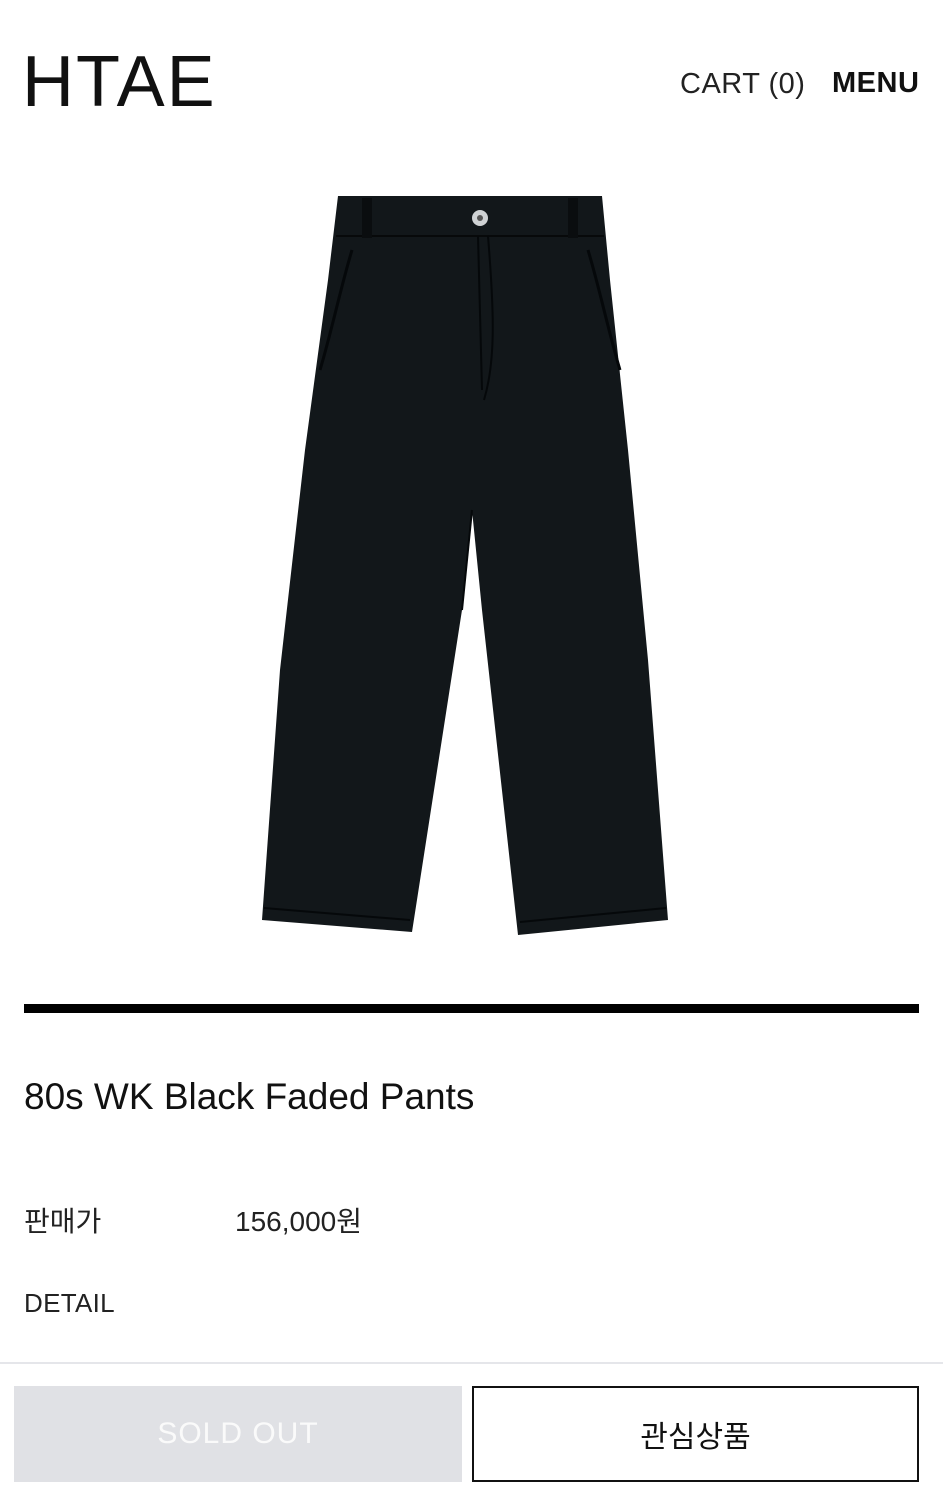 The image size is (943, 1500). Describe the element at coordinates (249, 1096) in the screenshot. I see `product-title: 80s WK Black Faded Pants` at that location.